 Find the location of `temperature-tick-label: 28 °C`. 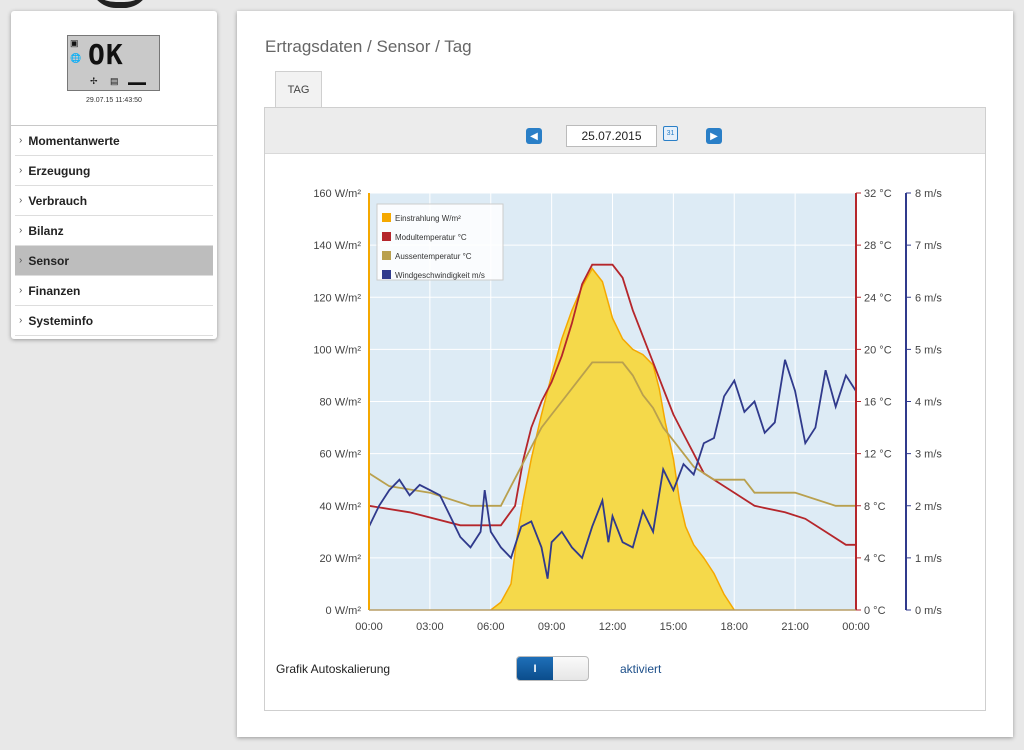

temperature-tick-label: 28 °C is located at coordinates (878, 246).